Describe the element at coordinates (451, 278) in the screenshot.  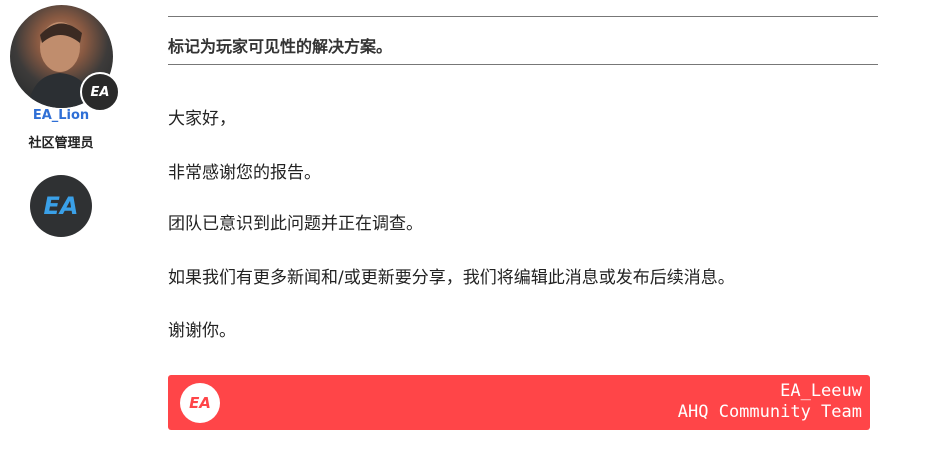
I see `post-paragraph: 如果我们有更多新闻和/或更新要分享，我们将编辑此消息或发布后续消息。` at that location.